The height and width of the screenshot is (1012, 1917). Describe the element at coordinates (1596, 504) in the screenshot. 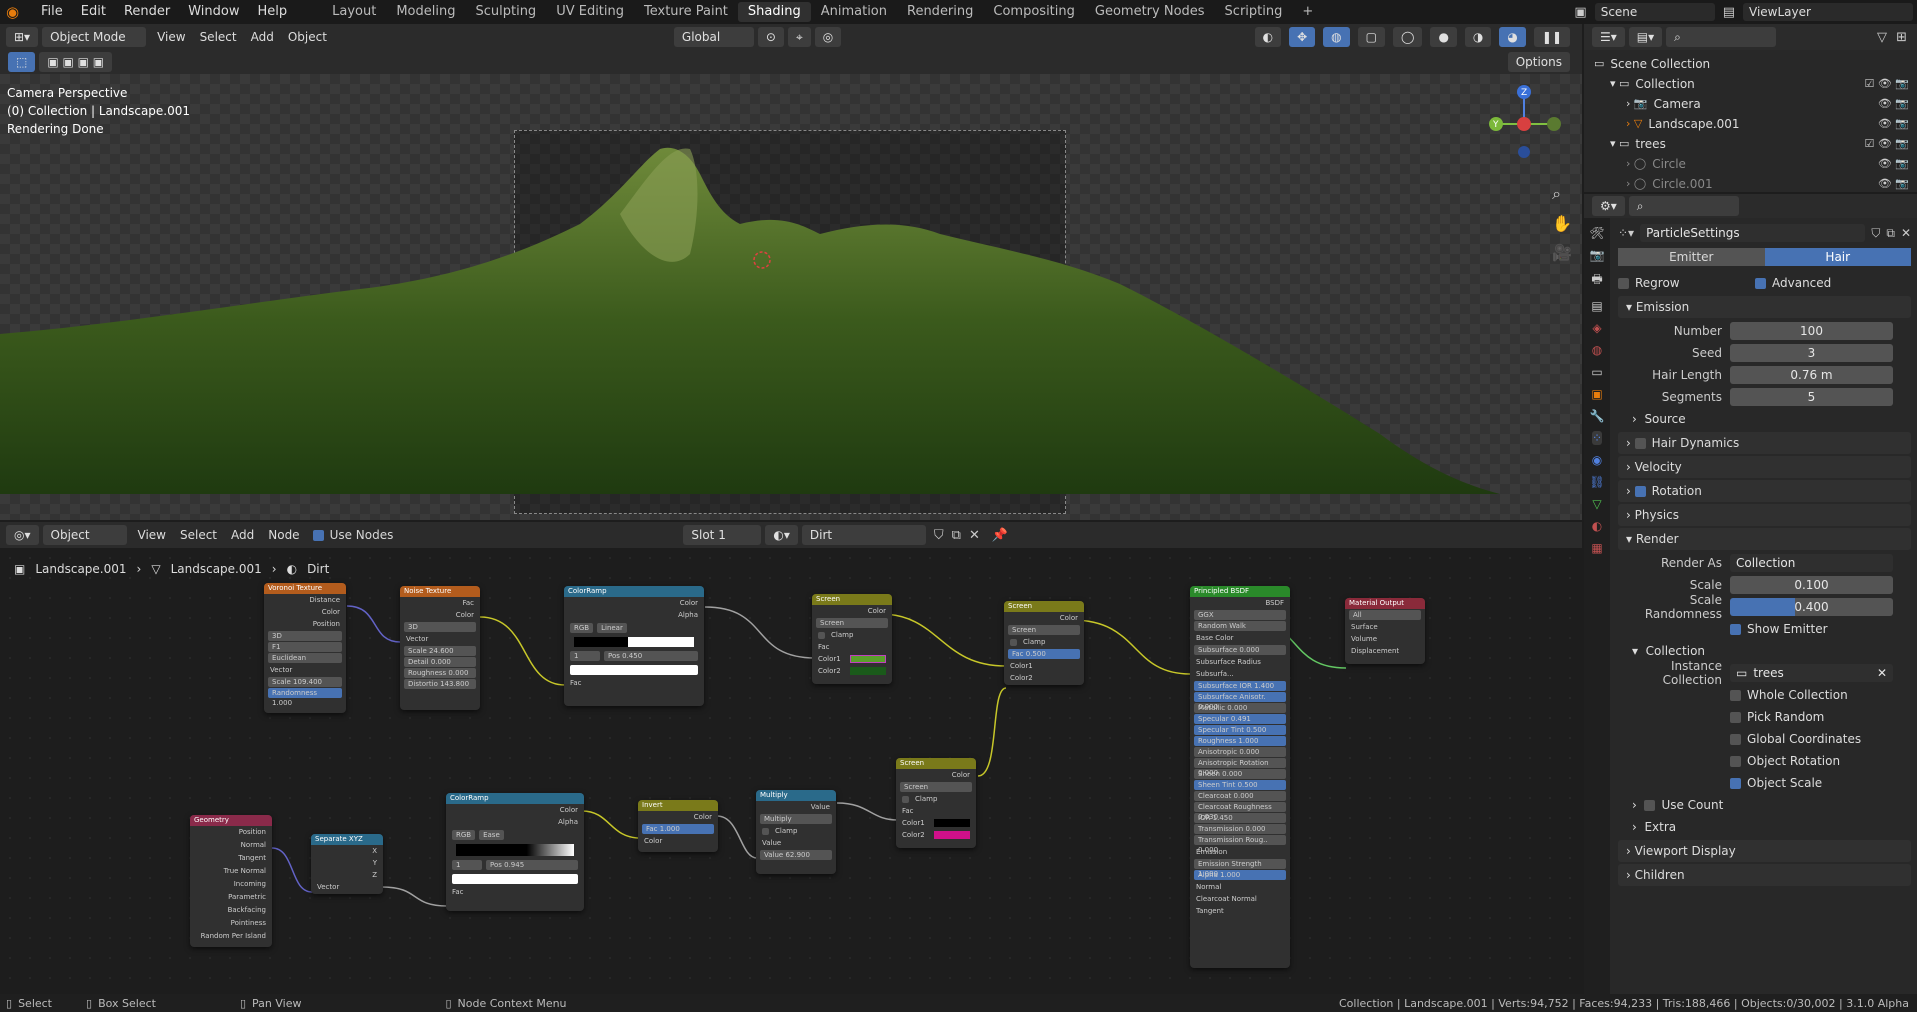

I see `data-tab-icon: ▽` at that location.